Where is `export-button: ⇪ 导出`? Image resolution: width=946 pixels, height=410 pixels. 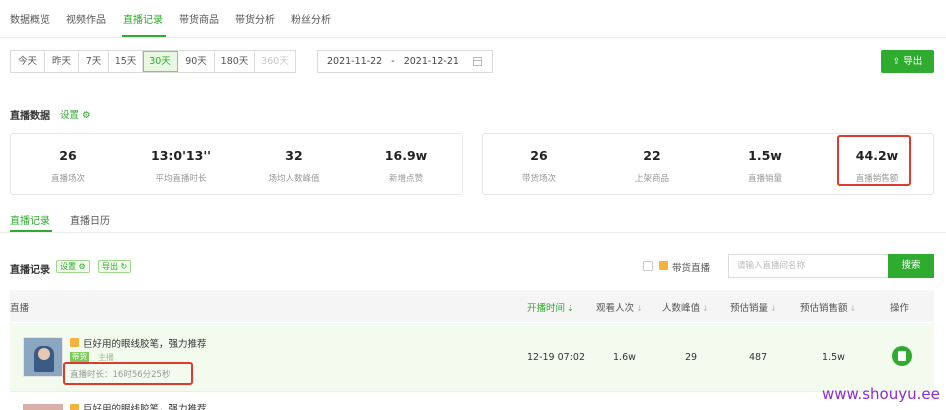 export-button: ⇪ 导出 is located at coordinates (907, 61).